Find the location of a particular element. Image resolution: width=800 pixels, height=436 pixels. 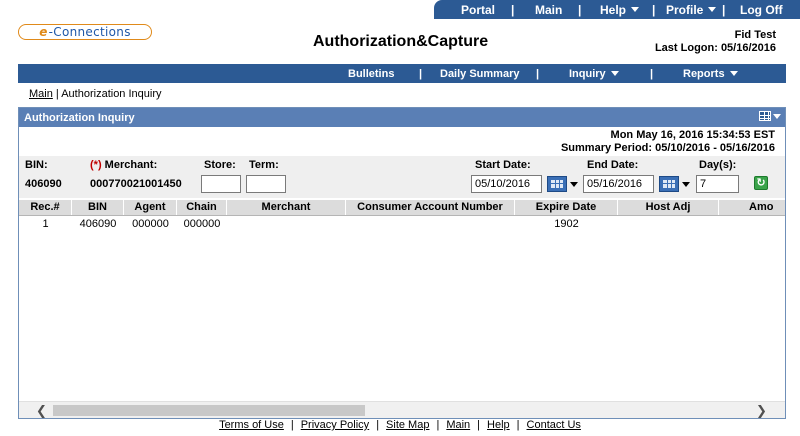

nav-portal: Portal is located at coordinates (478, 10).